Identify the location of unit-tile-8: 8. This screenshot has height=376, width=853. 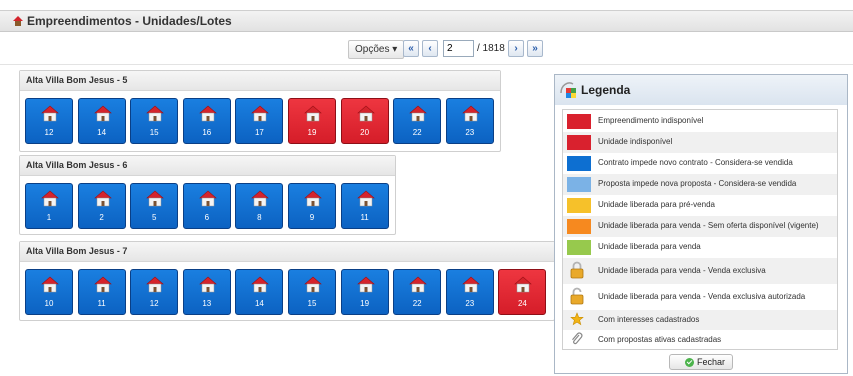
(259, 206).